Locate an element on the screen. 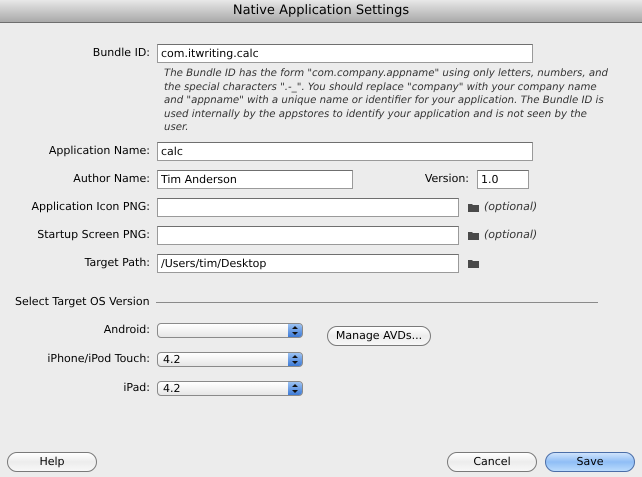  field-label: Android: is located at coordinates (127, 330).